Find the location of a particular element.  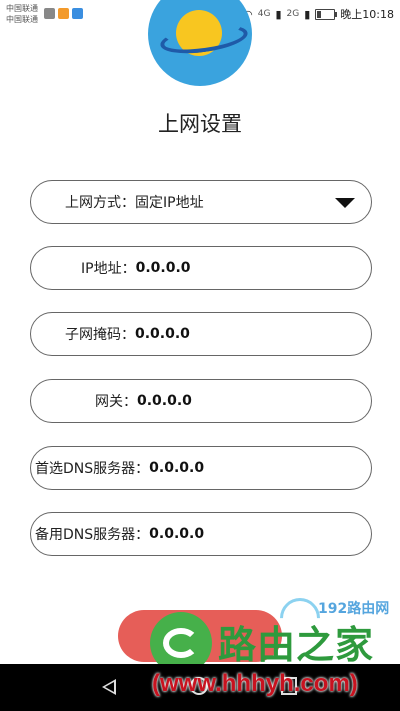

secondary-dns-field: 备用DNS服务器： 0.0.0.0 is located at coordinates (201, 534).